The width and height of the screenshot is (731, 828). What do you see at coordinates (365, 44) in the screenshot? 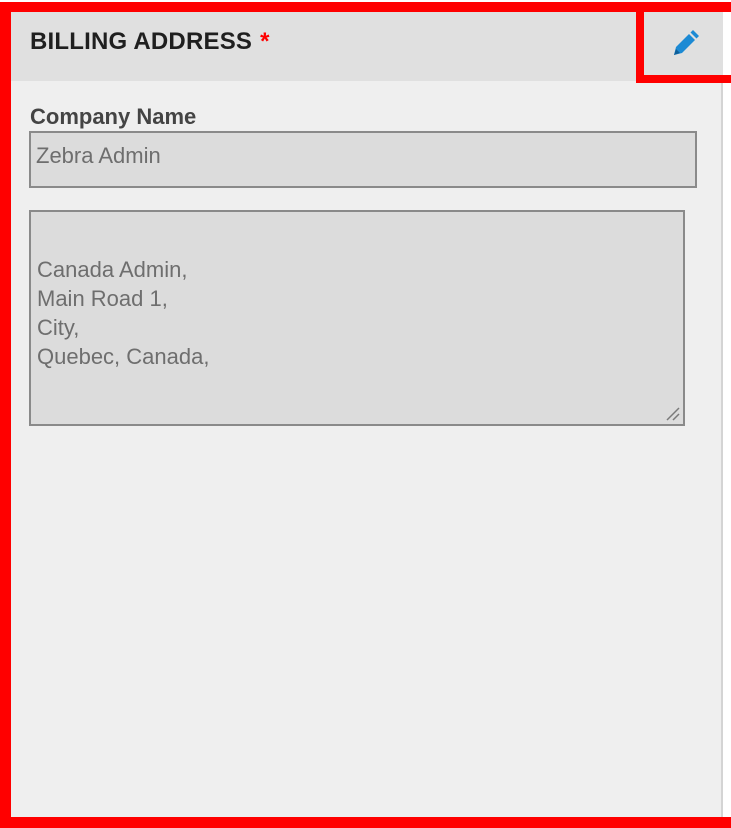
I see `panel-header: BILLING ADDRESS *` at bounding box center [365, 44].